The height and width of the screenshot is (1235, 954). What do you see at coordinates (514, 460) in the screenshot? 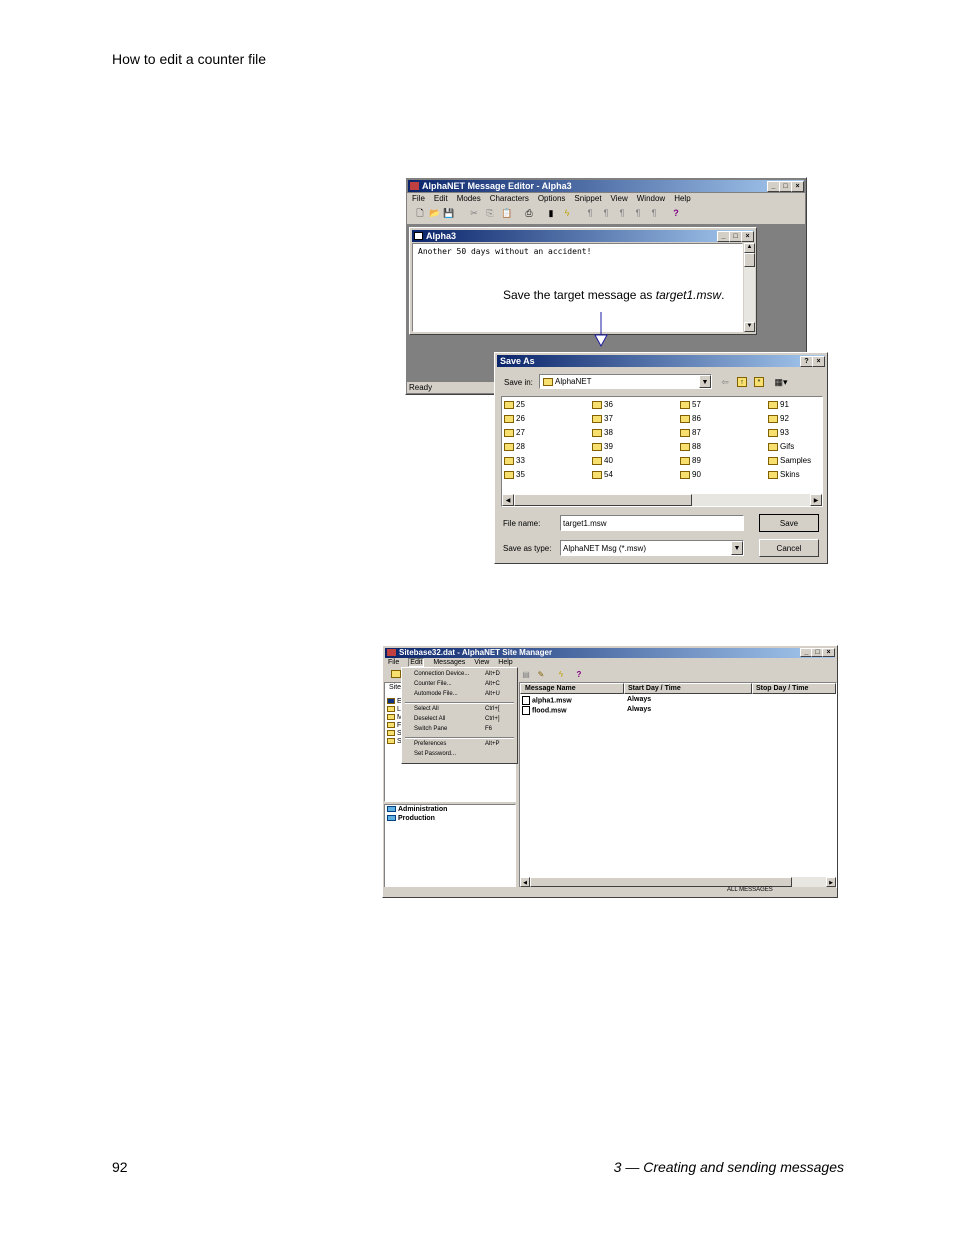
I see `folder-item: 33` at bounding box center [514, 460].